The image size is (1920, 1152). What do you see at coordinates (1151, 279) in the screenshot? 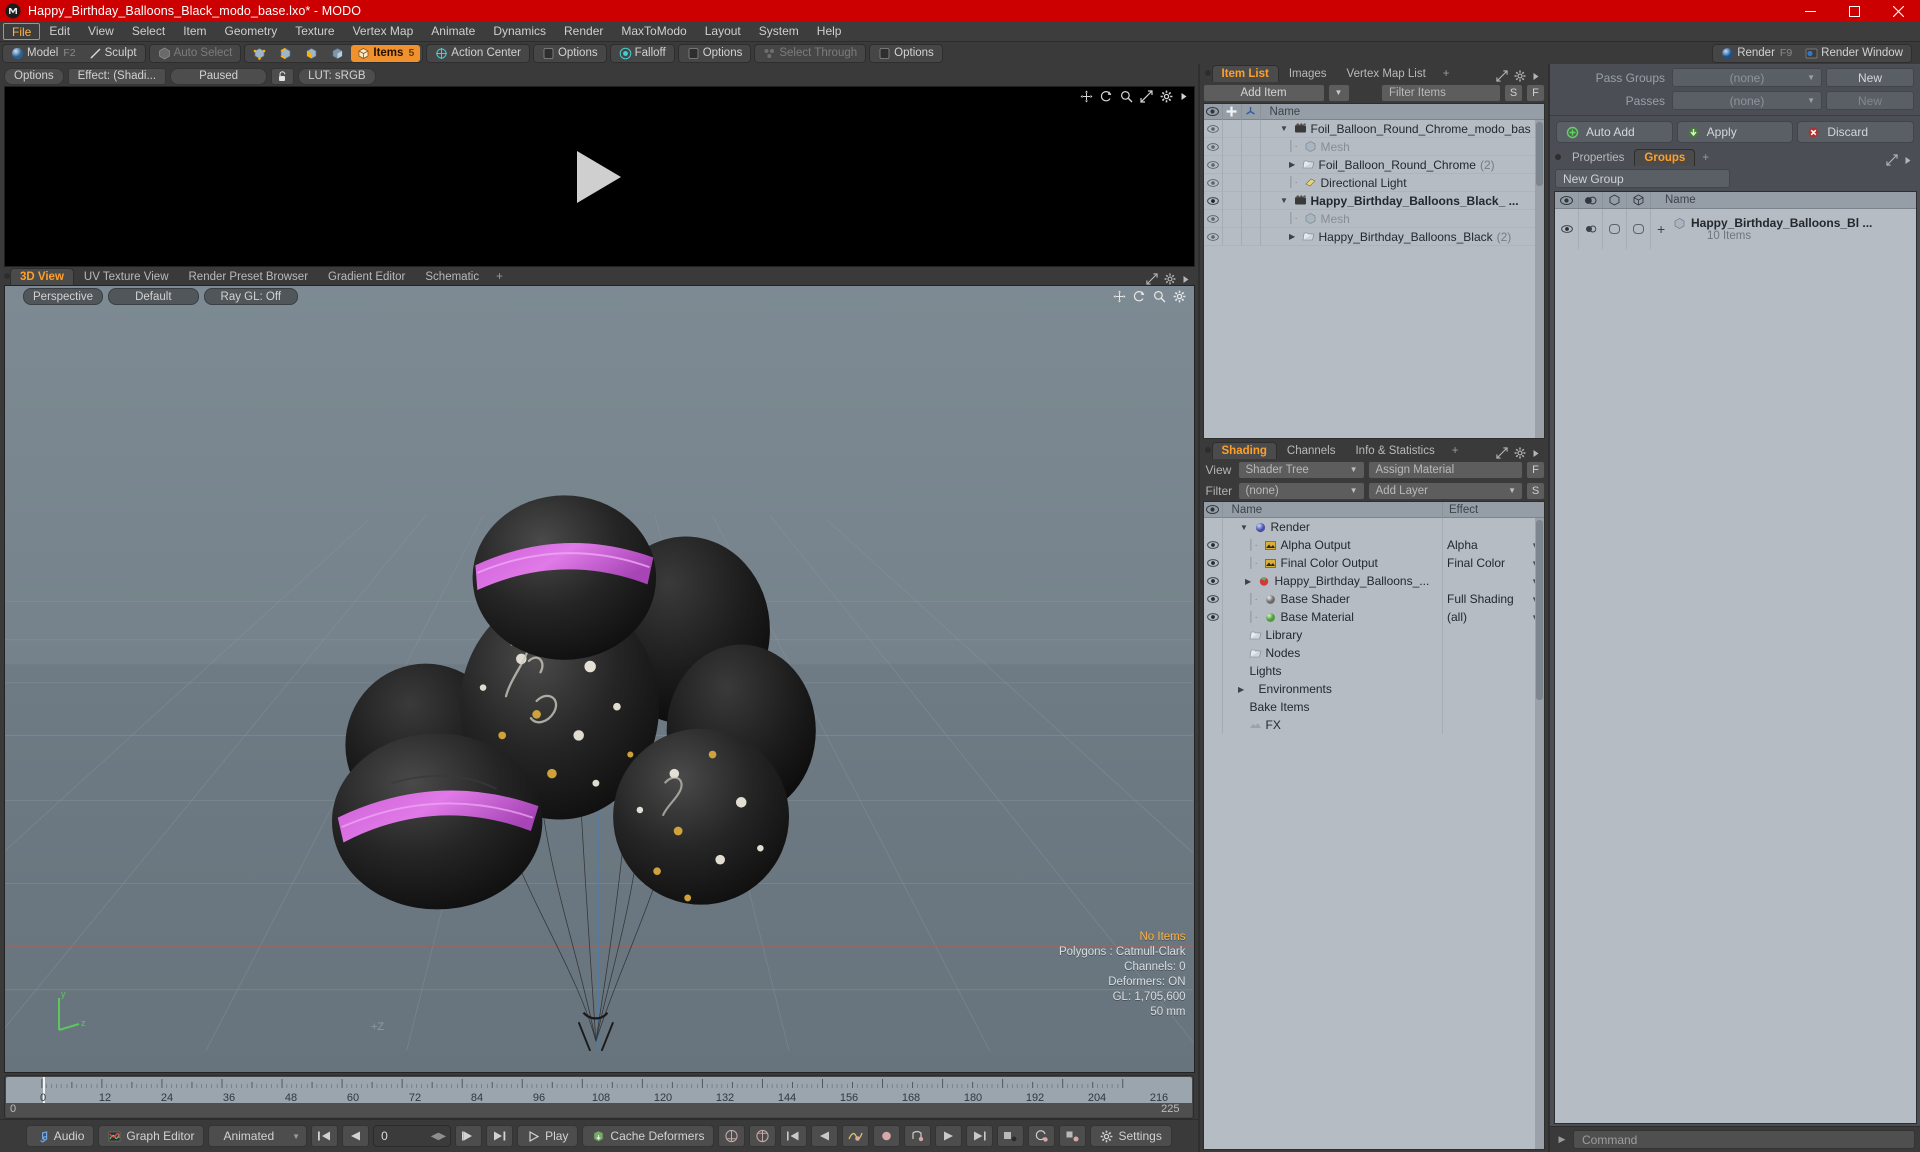
I see `expand-panel-icon` at bounding box center [1151, 279].